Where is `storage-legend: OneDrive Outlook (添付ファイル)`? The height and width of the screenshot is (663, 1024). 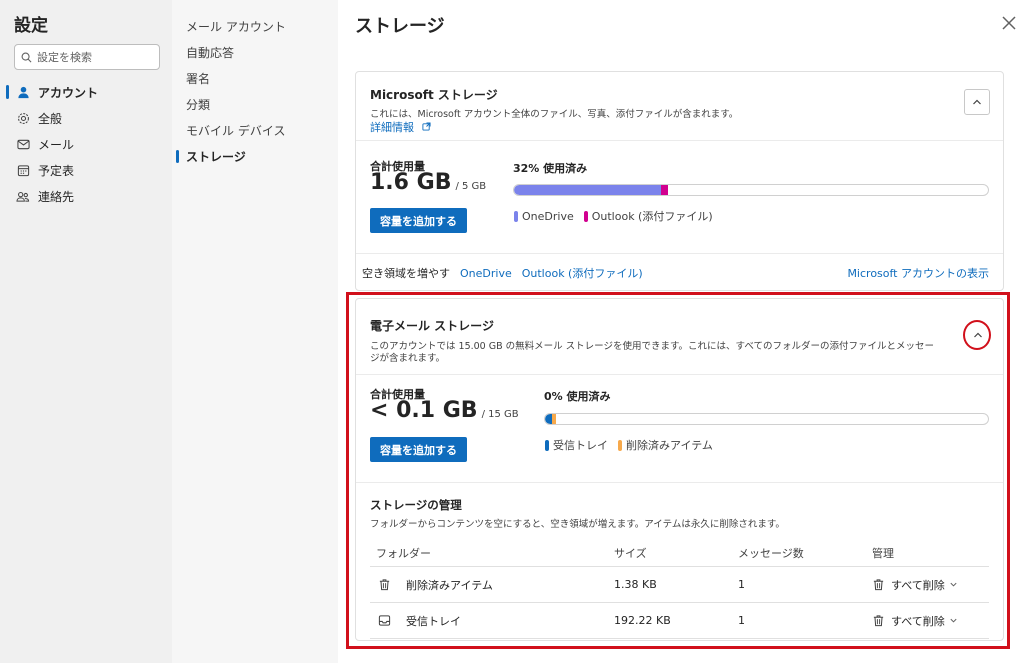 storage-legend: OneDrive Outlook (添付ファイル) is located at coordinates (613, 216).